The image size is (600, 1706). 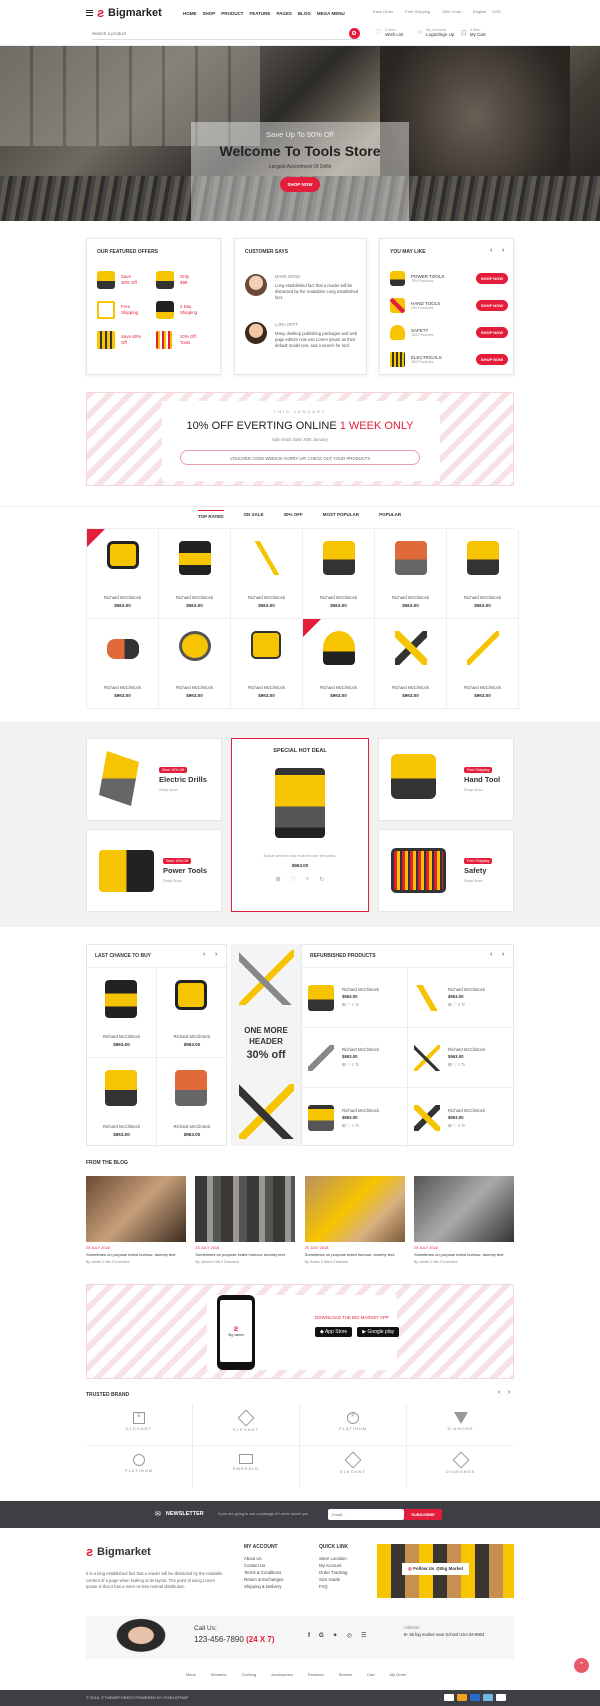 I want to click on search-input, so click(x=212, y=33).